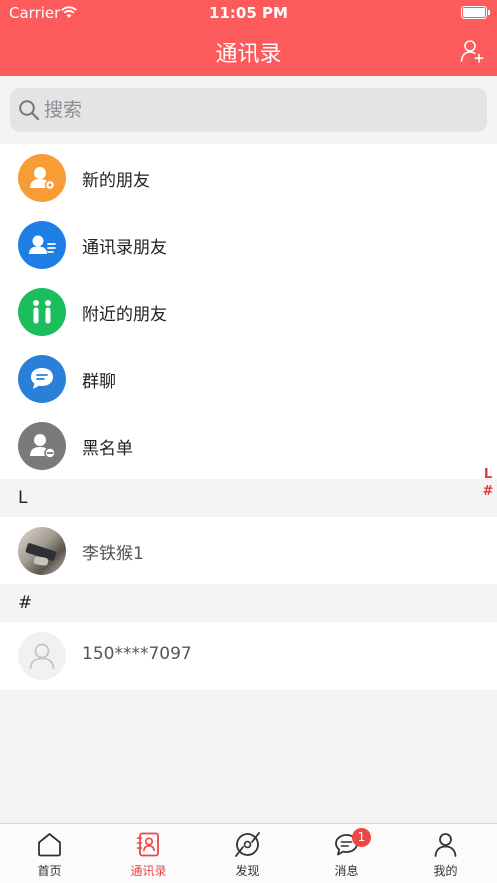  I want to click on section-header: #, so click(248, 603).